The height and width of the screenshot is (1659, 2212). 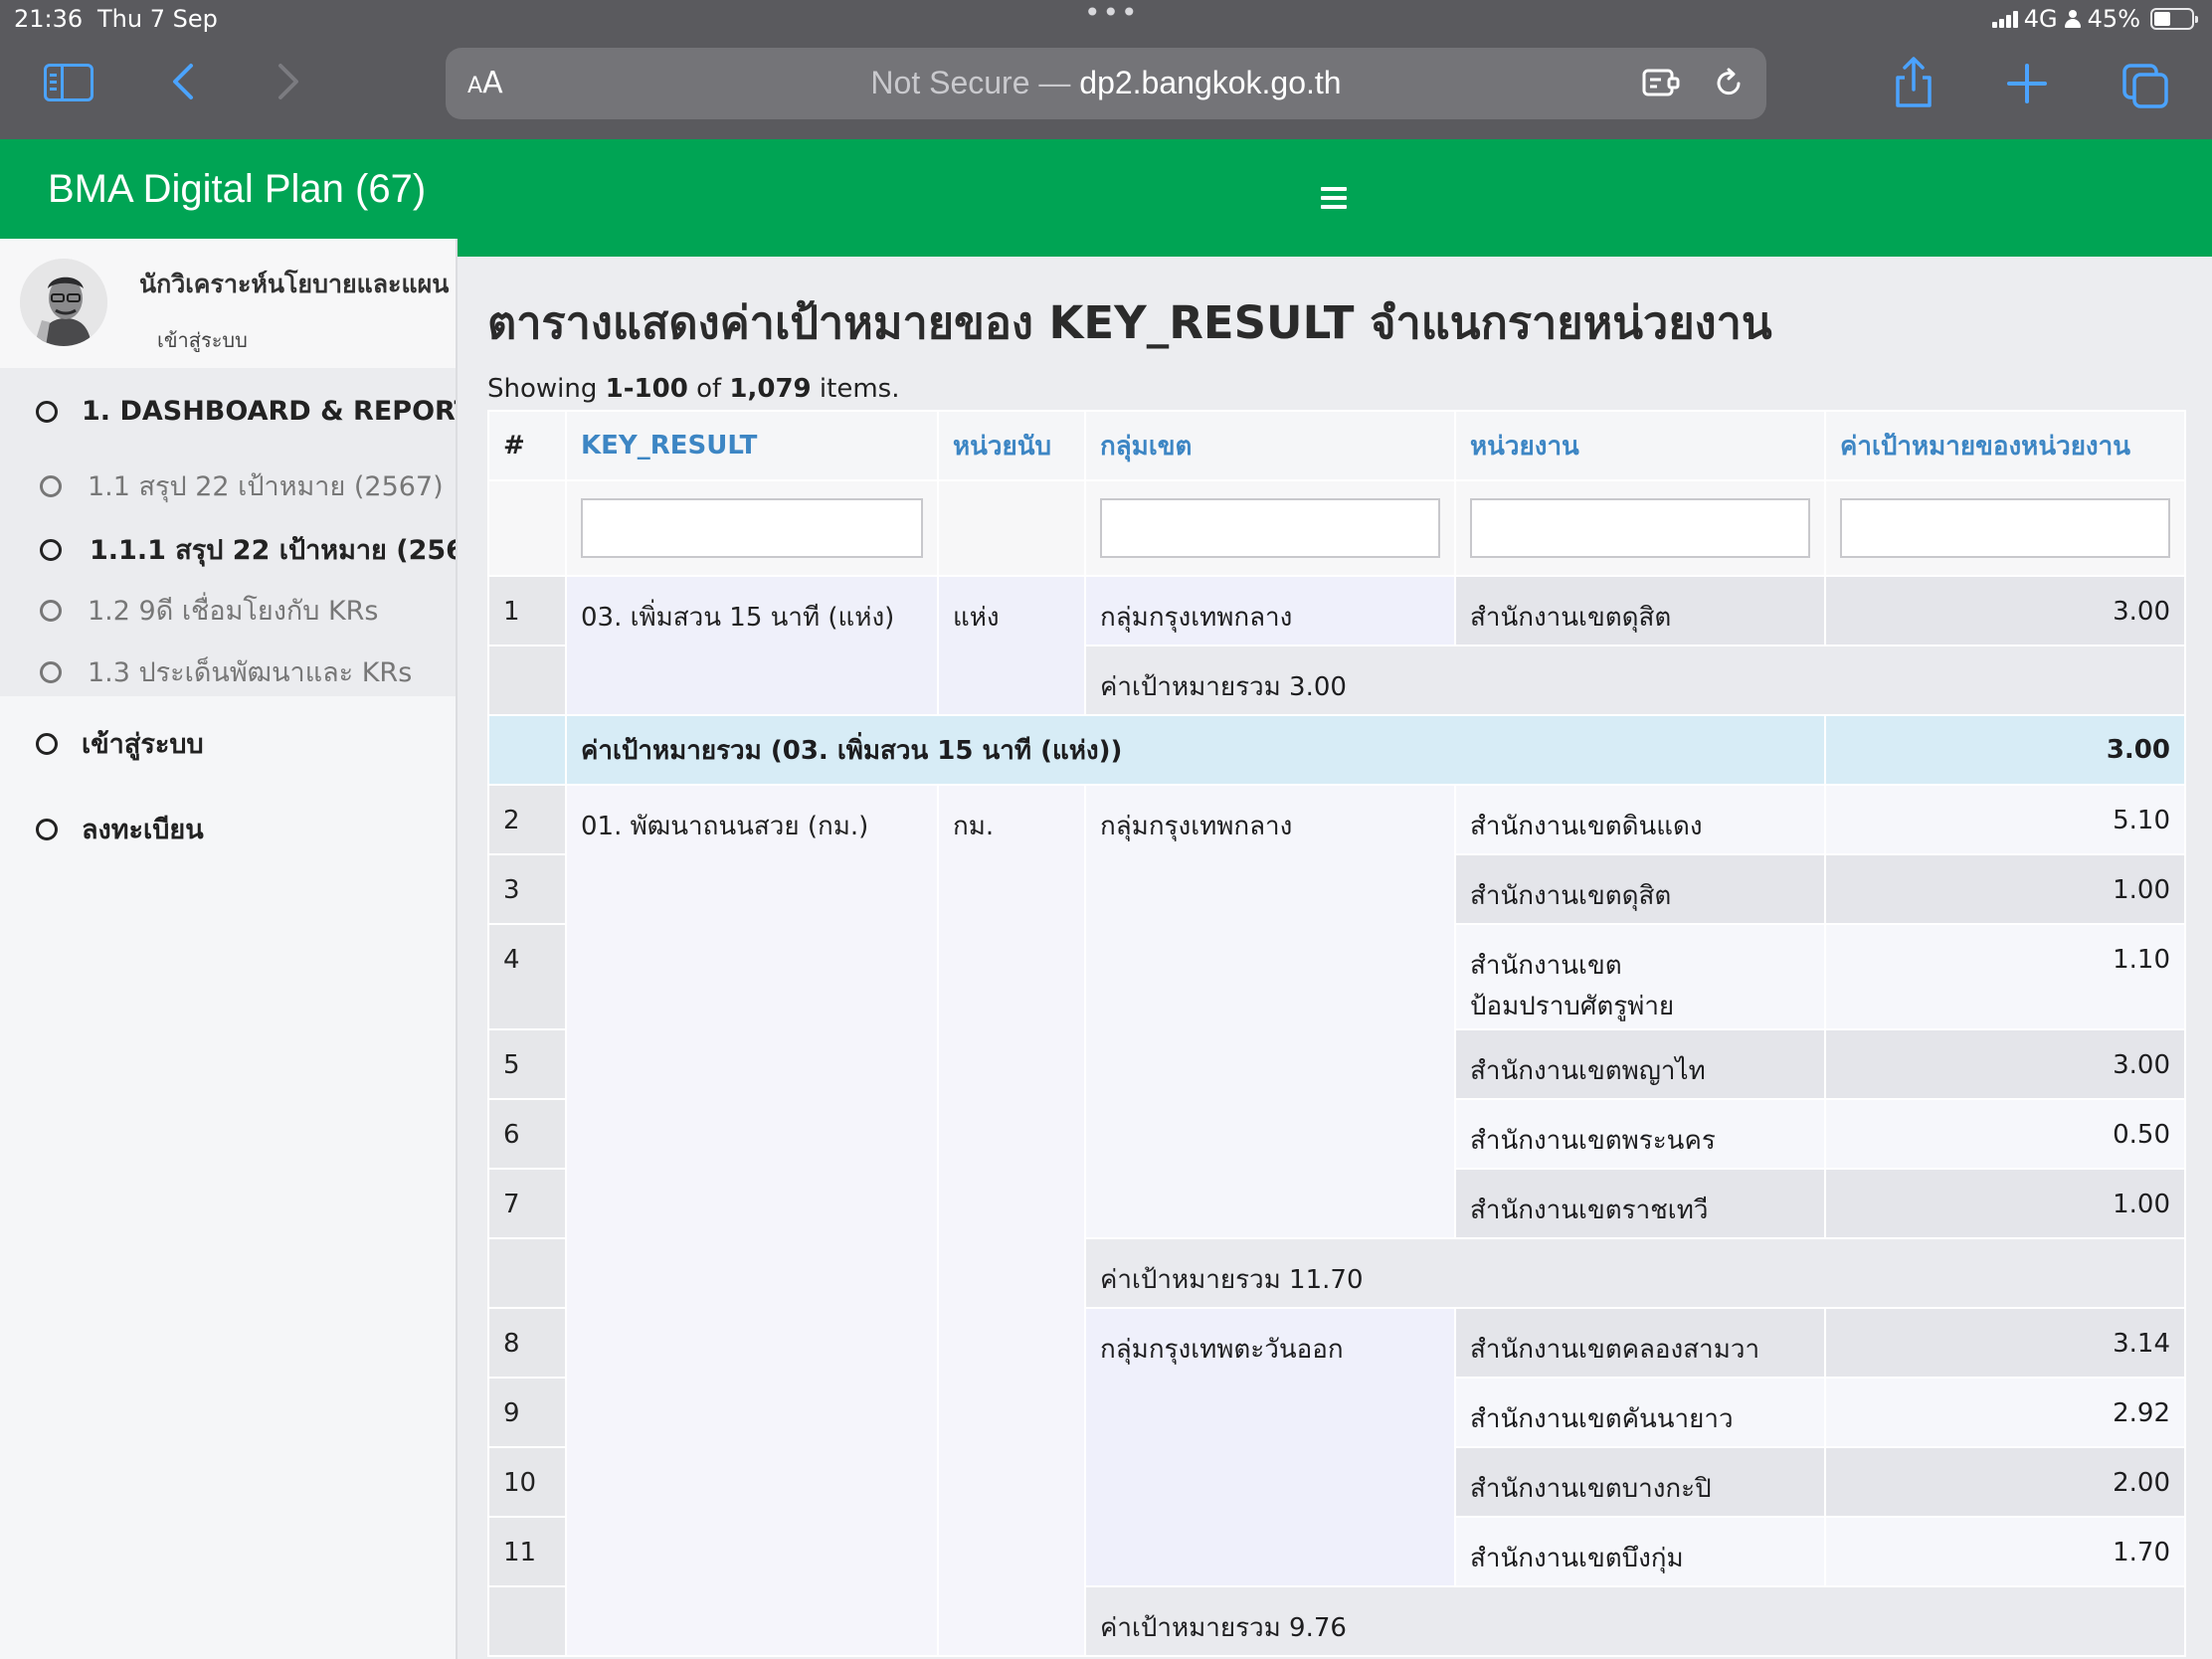 I want to click on extension-icon, so click(x=1661, y=83).